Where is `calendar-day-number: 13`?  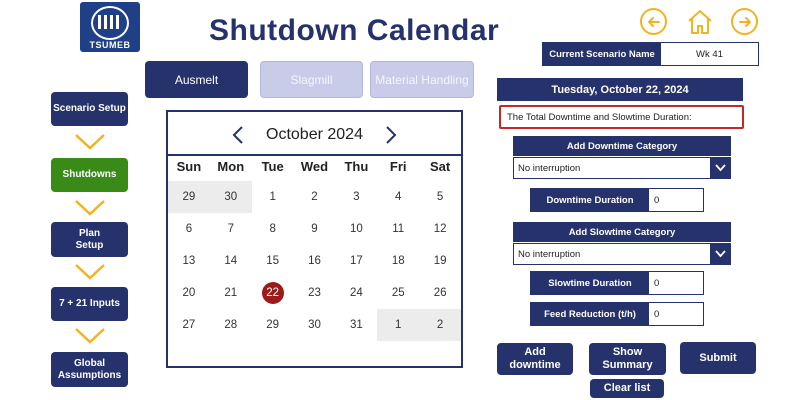
calendar-day-number: 13 is located at coordinates (189, 261).